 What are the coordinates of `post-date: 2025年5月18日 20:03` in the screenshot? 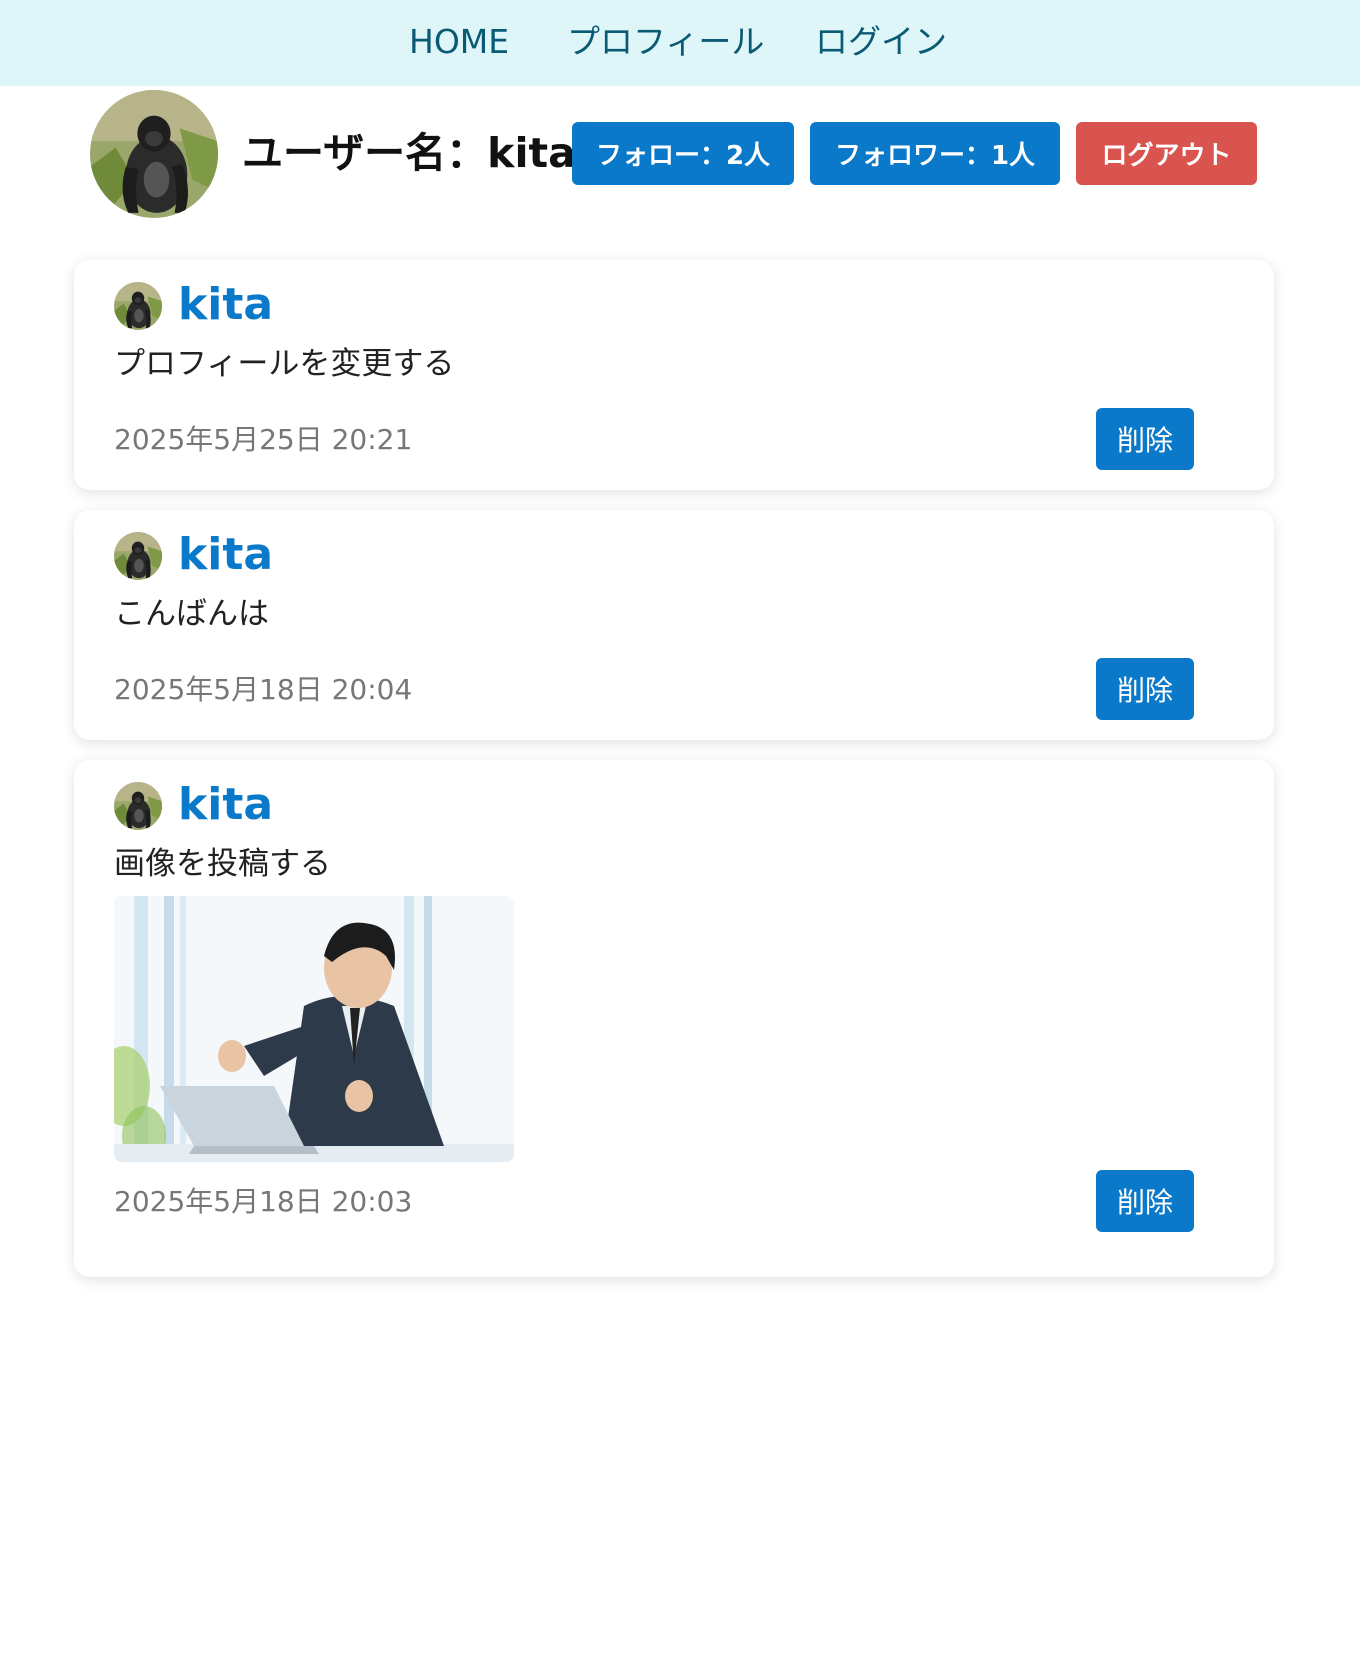 It's located at (263, 1201).